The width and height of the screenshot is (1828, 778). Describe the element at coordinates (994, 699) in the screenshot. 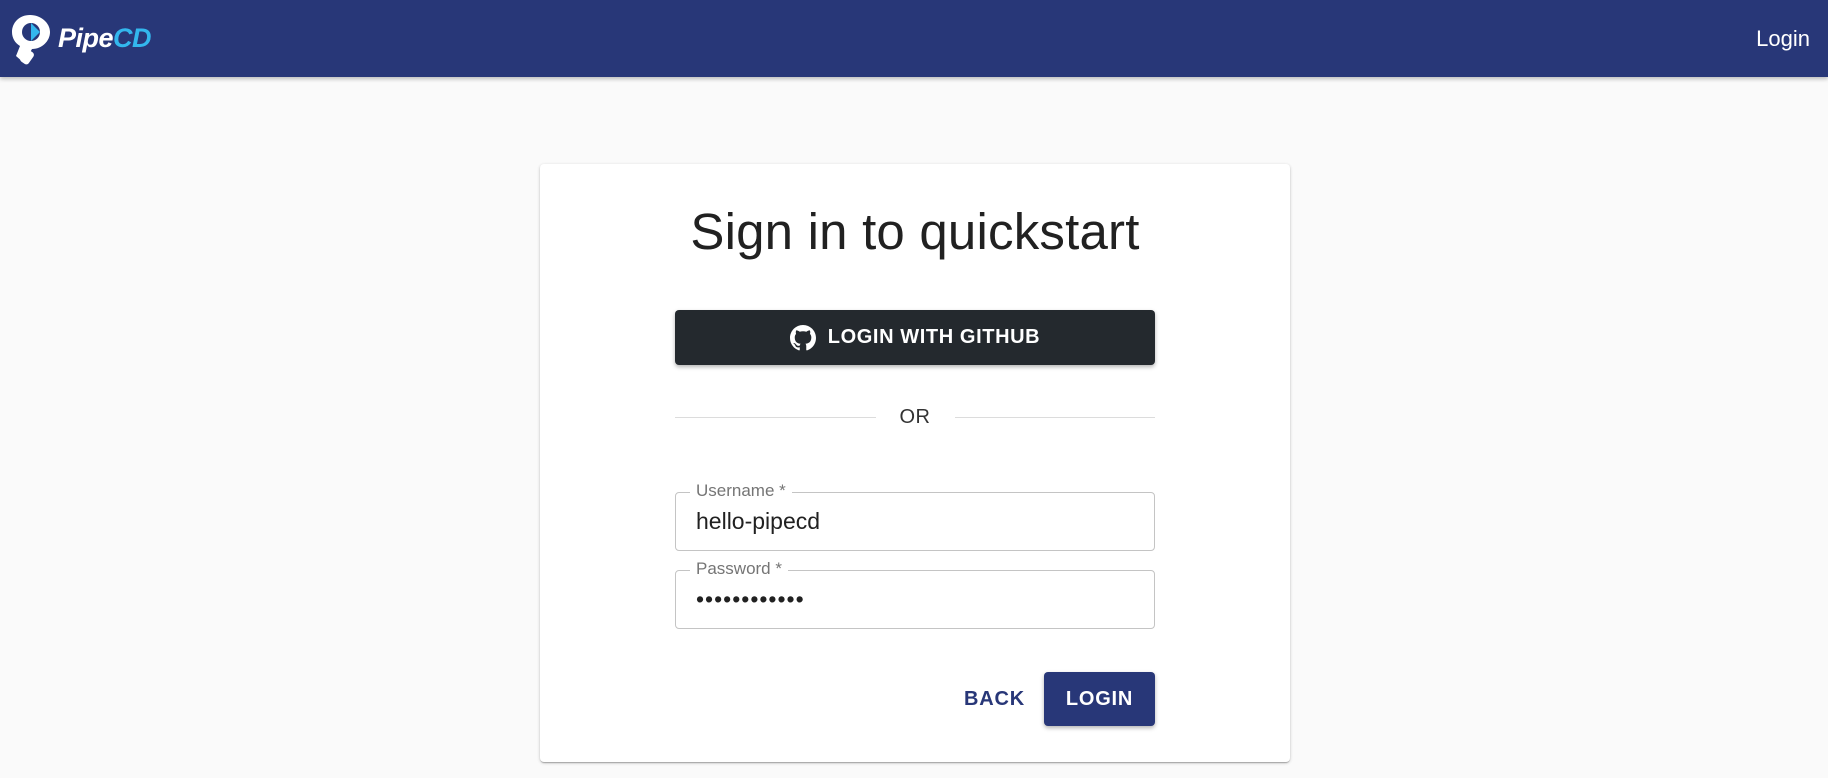

I see `back-button: BACK` at that location.